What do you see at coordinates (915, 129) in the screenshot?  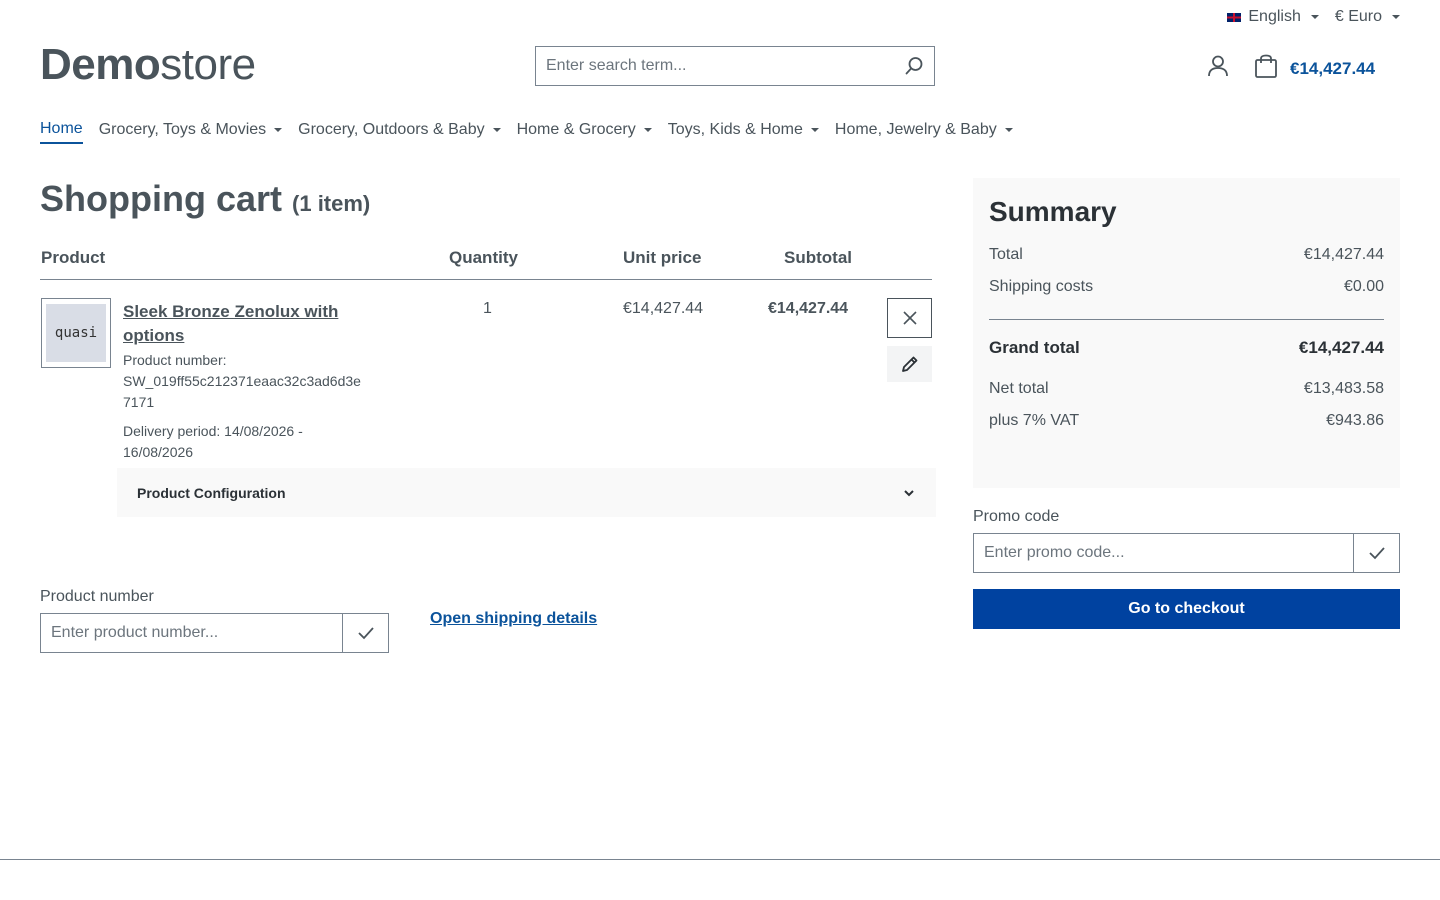 I see `nav-item-label: Home, Jewelry & Baby` at bounding box center [915, 129].